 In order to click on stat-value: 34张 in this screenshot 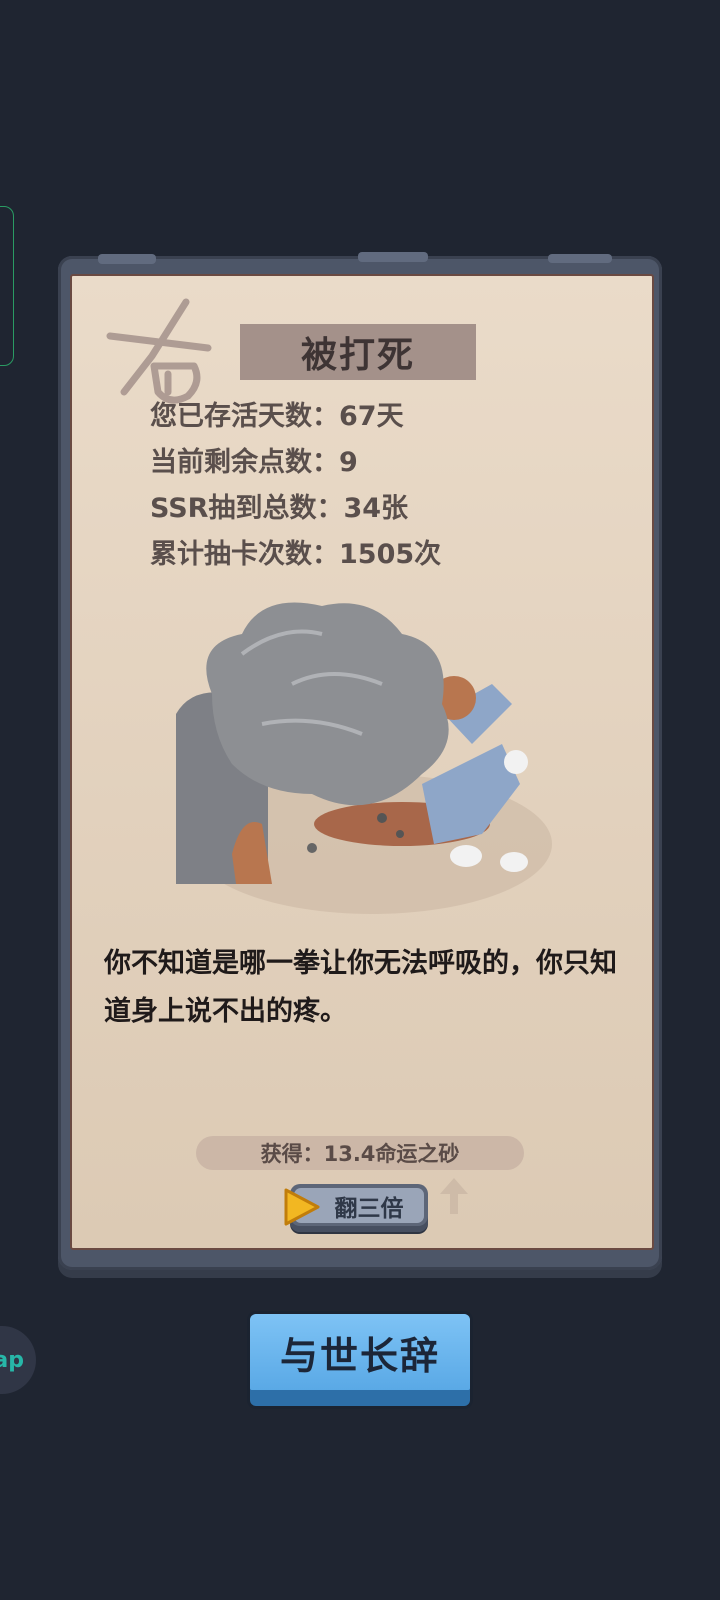, I will do `click(376, 508)`.